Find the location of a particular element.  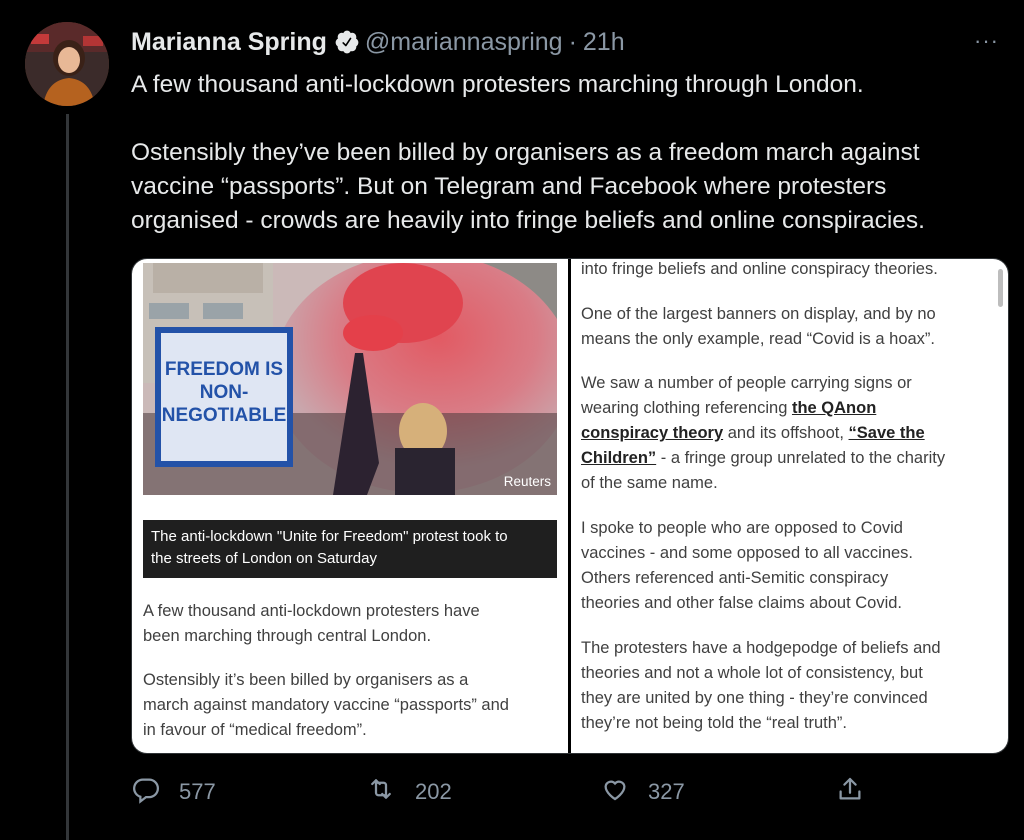

avatar is located at coordinates (67, 64).